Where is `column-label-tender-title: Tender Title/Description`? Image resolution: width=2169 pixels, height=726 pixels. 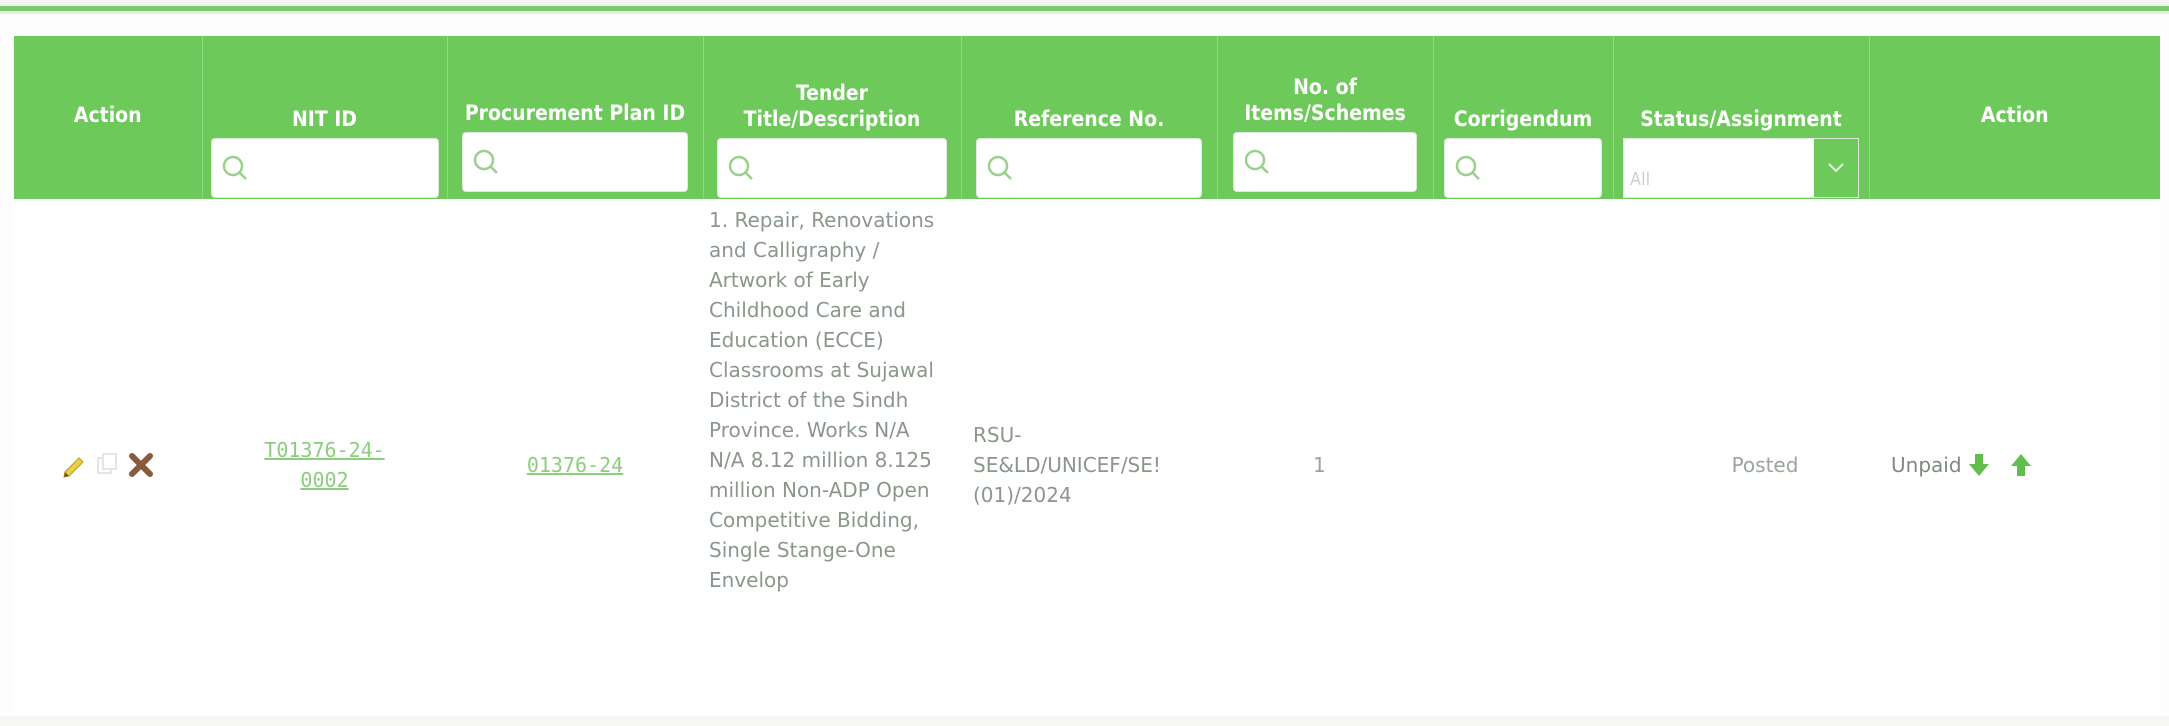 column-label-tender-title: Tender Title/Description is located at coordinates (832, 106).